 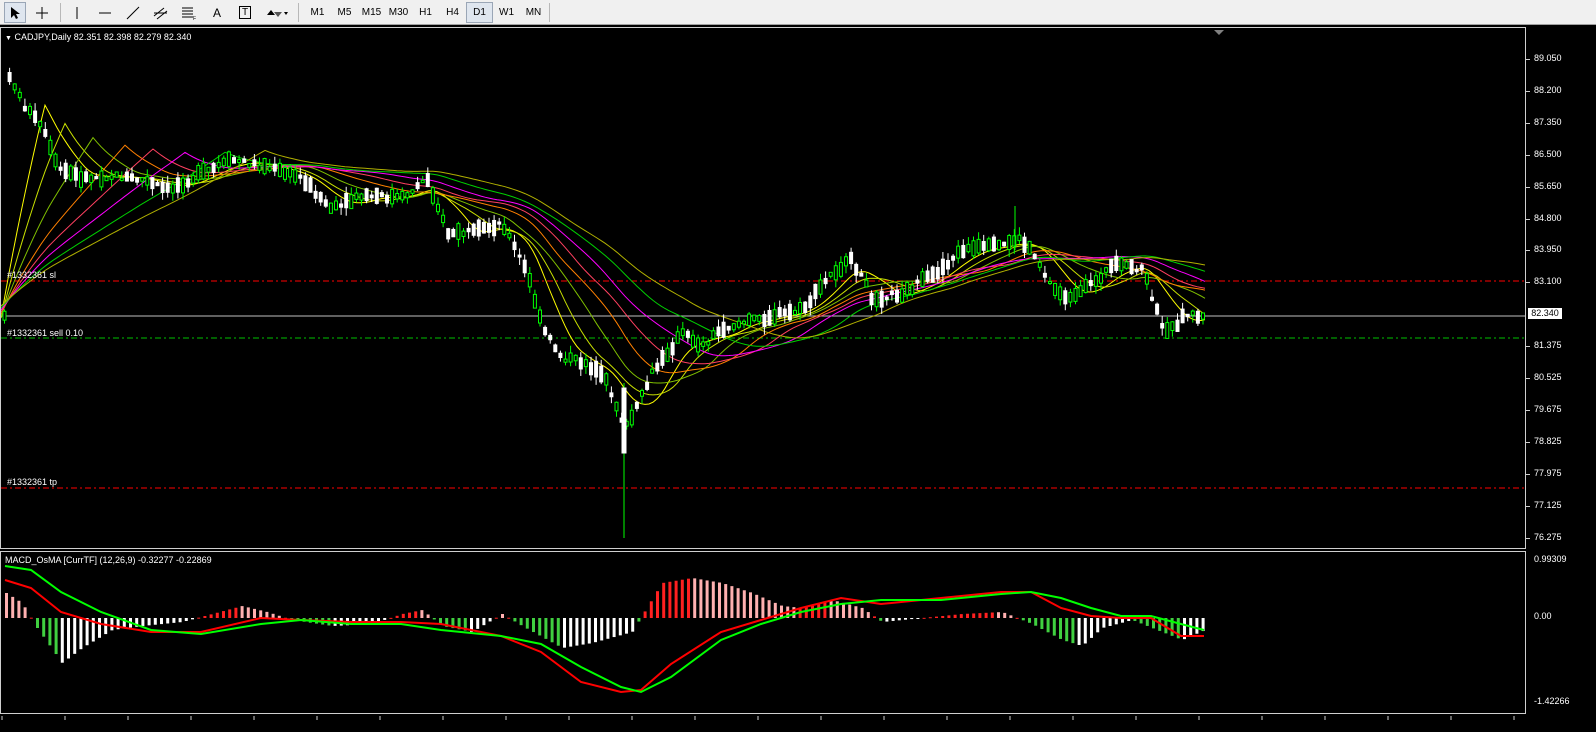 What do you see at coordinates (1561, 632) in the screenshot?
I see `macd-scale: 0.99309 0.00 -1.42266` at bounding box center [1561, 632].